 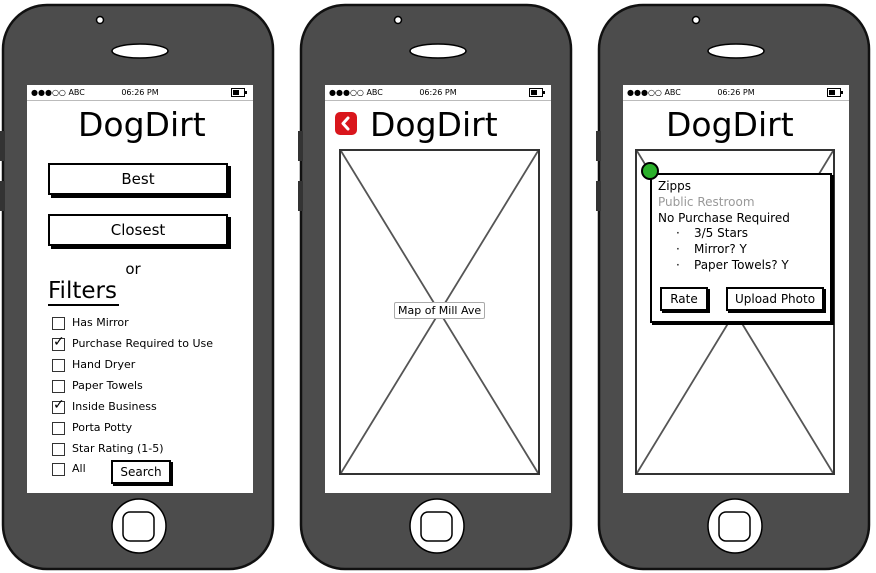 I want to click on place-name: Zipps, so click(x=675, y=186).